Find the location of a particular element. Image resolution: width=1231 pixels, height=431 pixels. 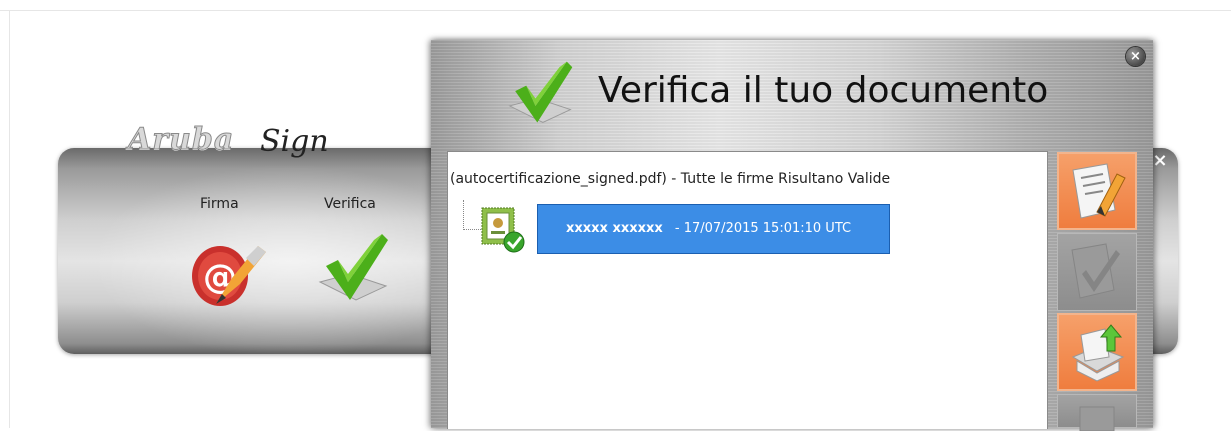

save-icon is located at coordinates (1097, 418).